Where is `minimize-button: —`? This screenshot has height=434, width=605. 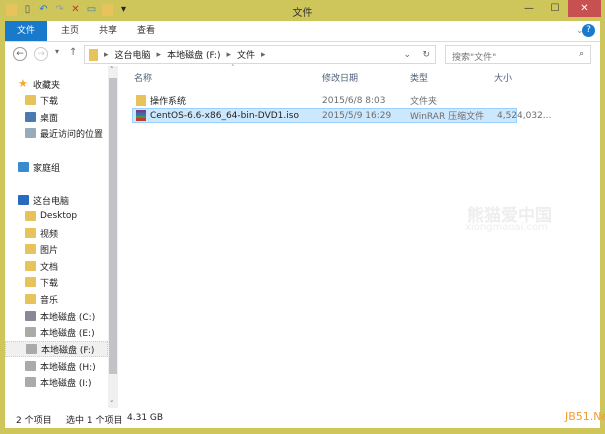
minimize-button: — is located at coordinates (529, 8).